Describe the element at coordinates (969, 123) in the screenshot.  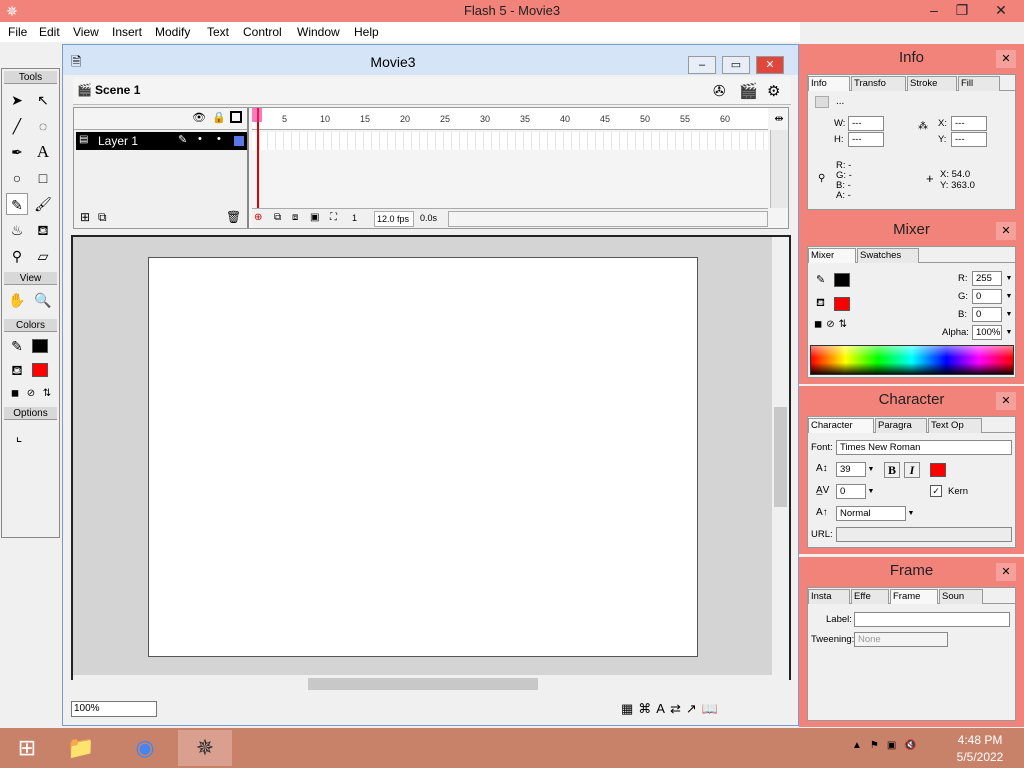
I see `x-field: ---` at that location.